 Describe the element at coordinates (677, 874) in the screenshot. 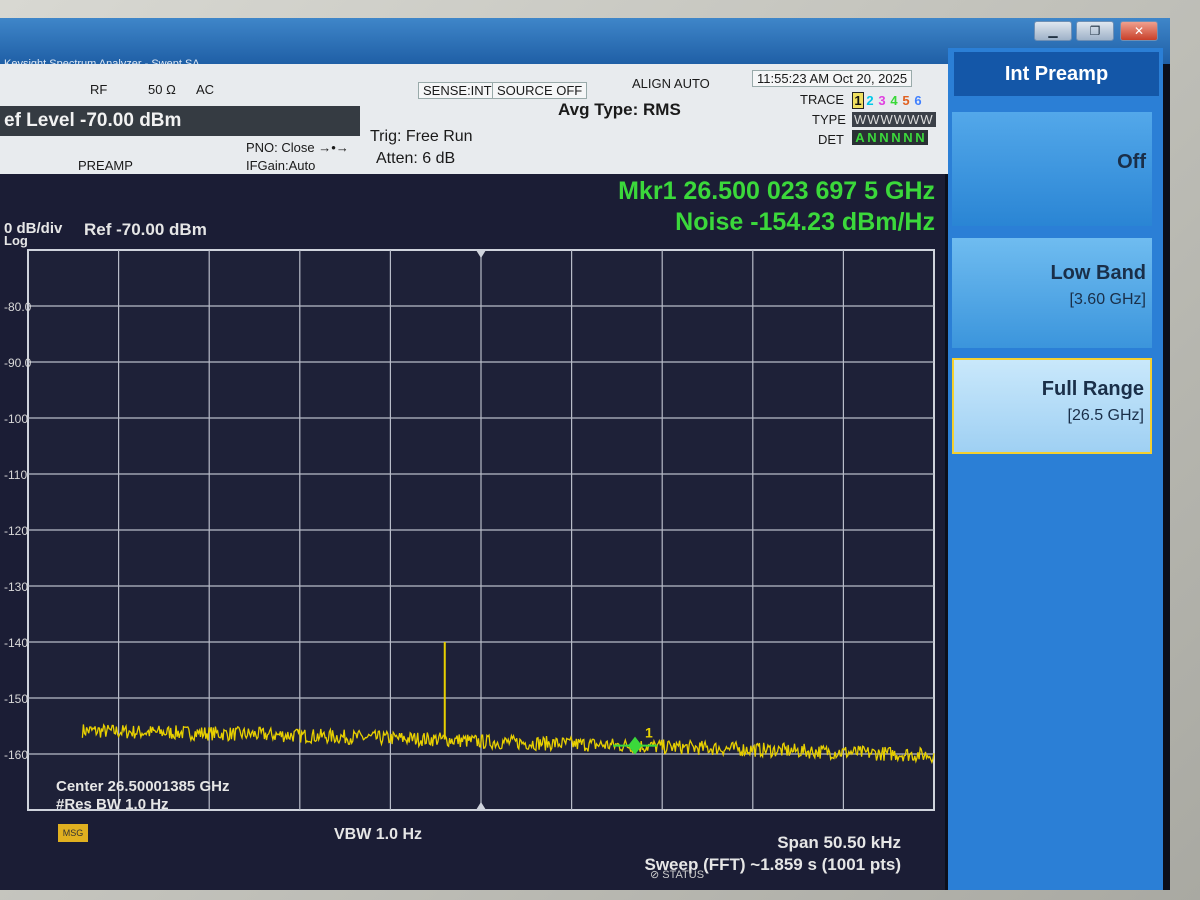

I see `status-button: ⊘ STATUS` at that location.